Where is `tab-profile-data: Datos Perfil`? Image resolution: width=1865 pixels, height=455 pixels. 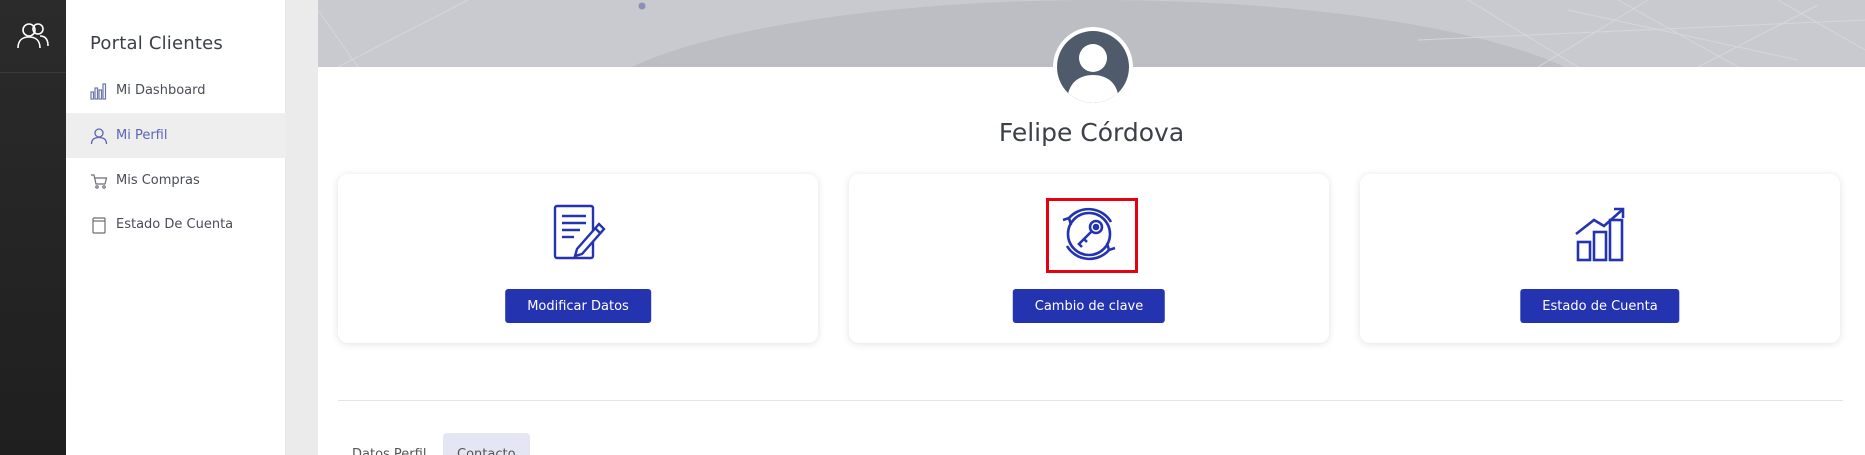 tab-profile-data: Datos Perfil is located at coordinates (389, 444).